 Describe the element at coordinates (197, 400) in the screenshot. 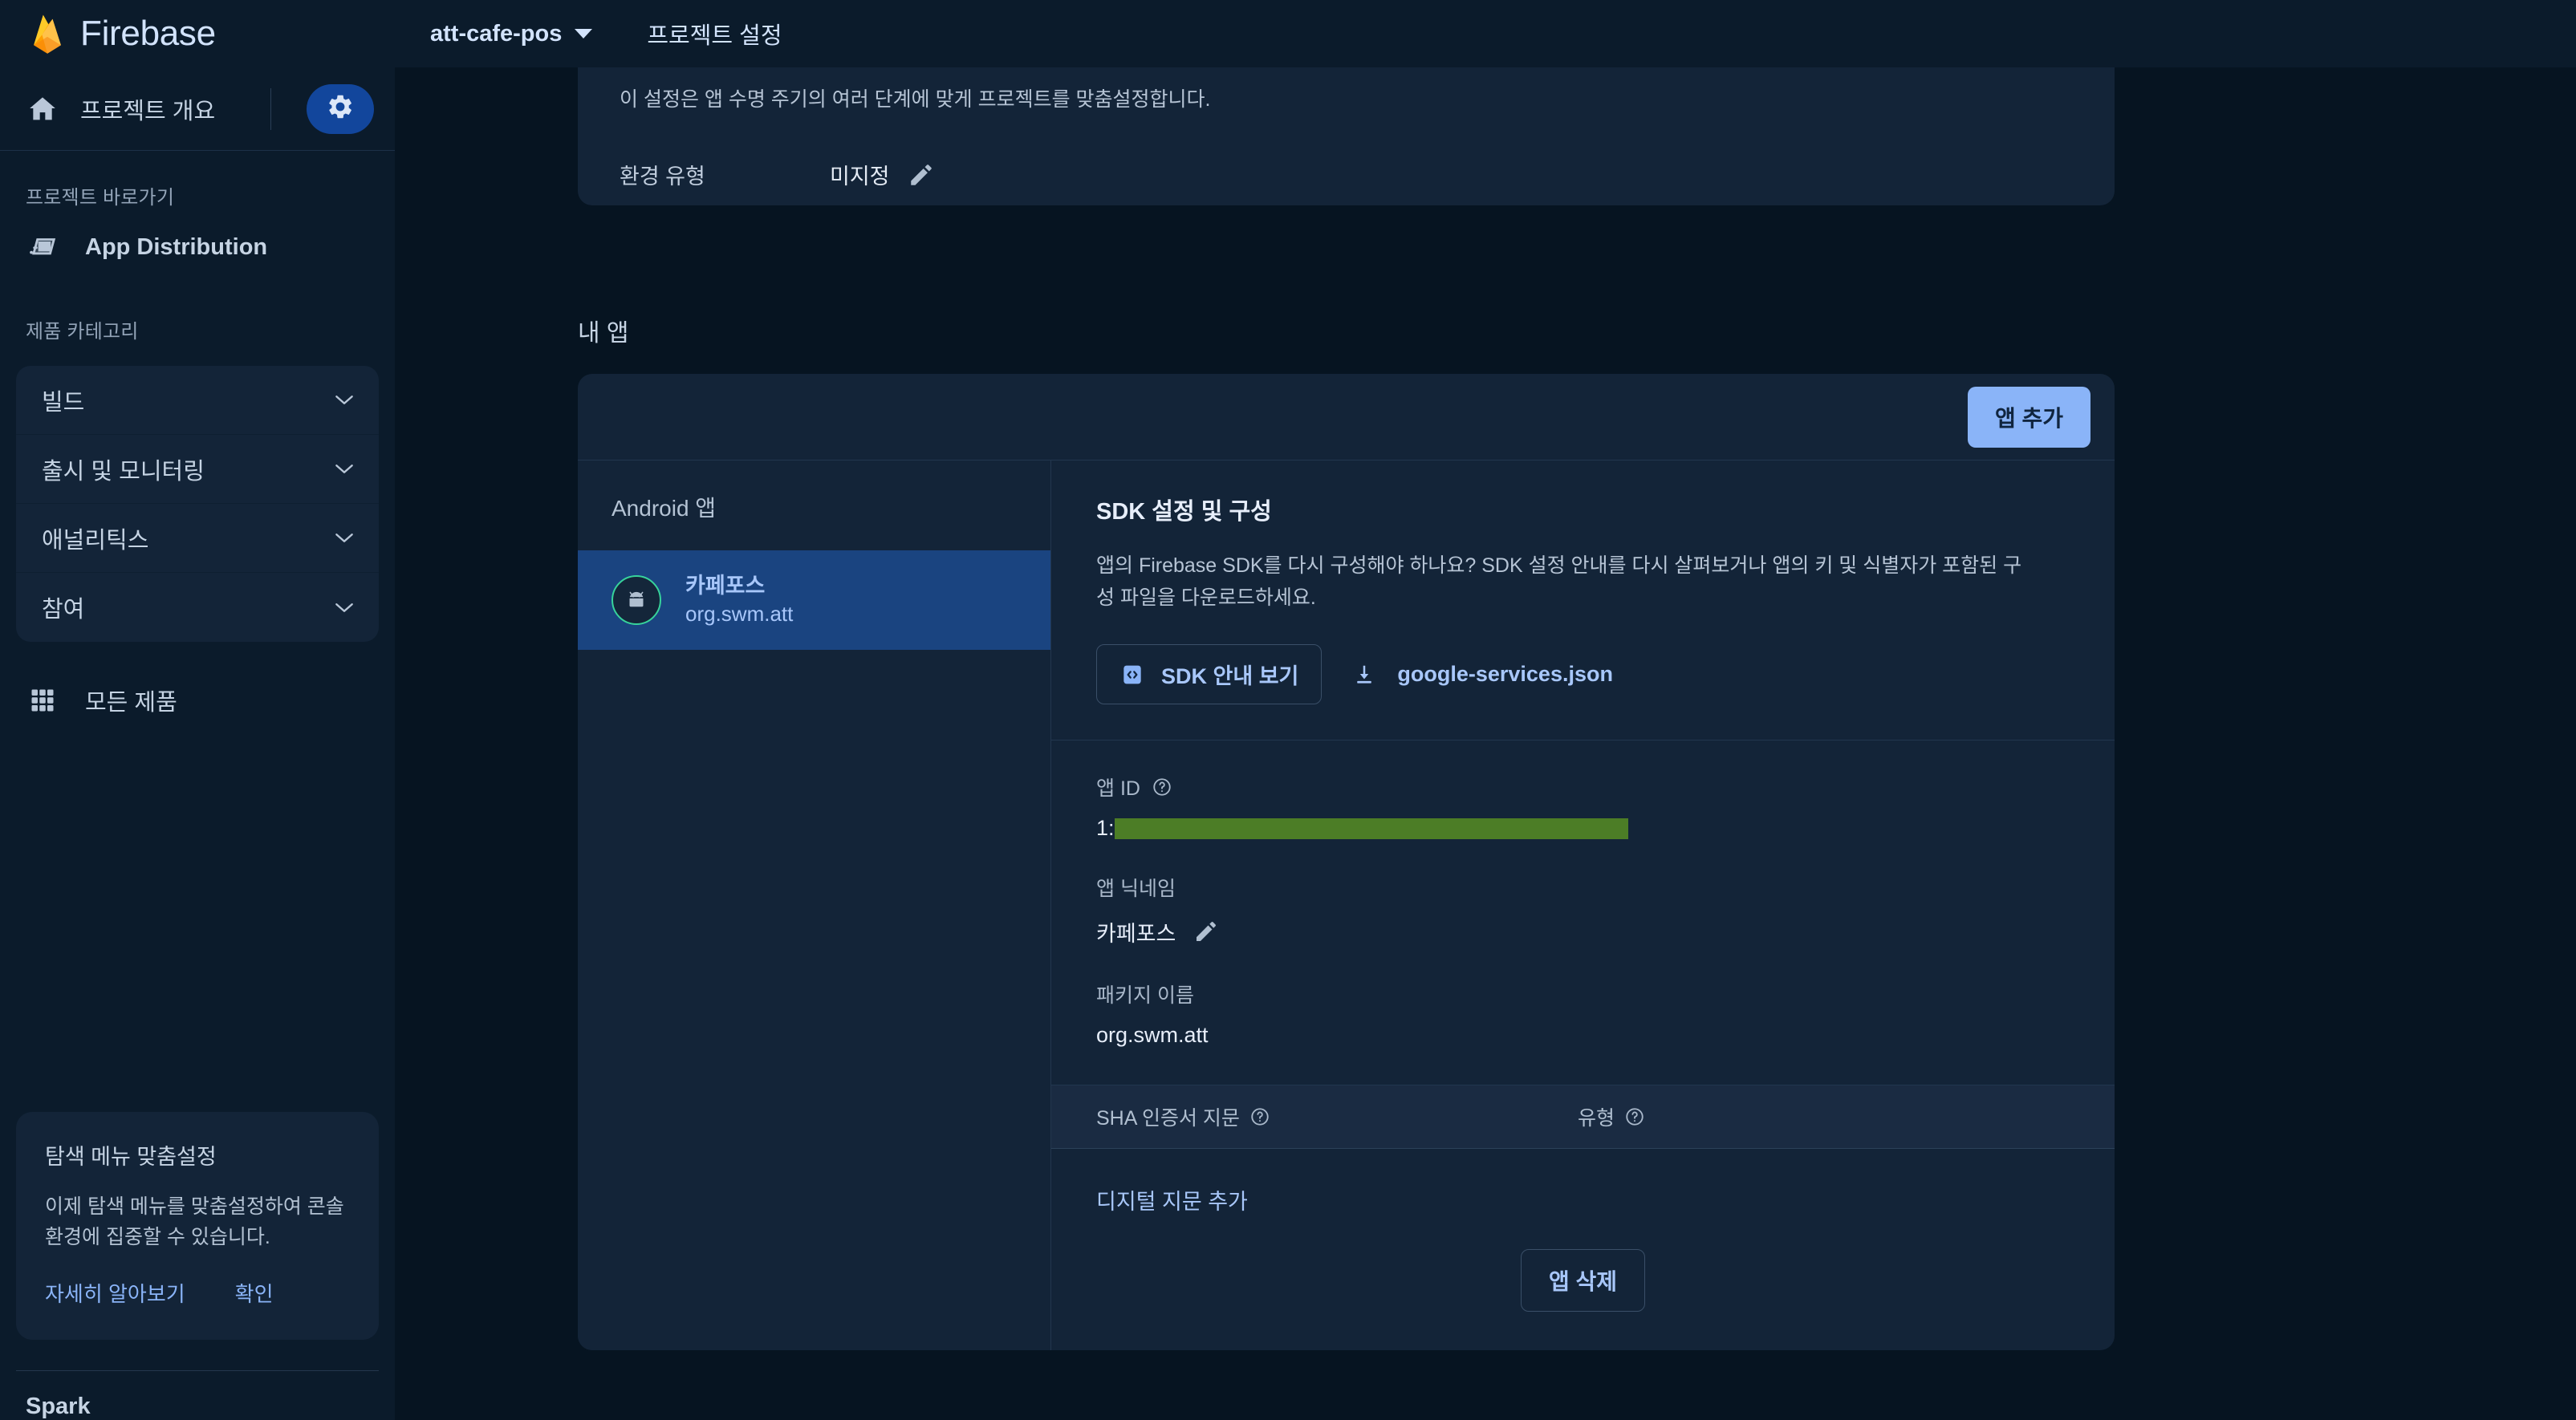

I see `sidebar-category-build: 빌드` at that location.